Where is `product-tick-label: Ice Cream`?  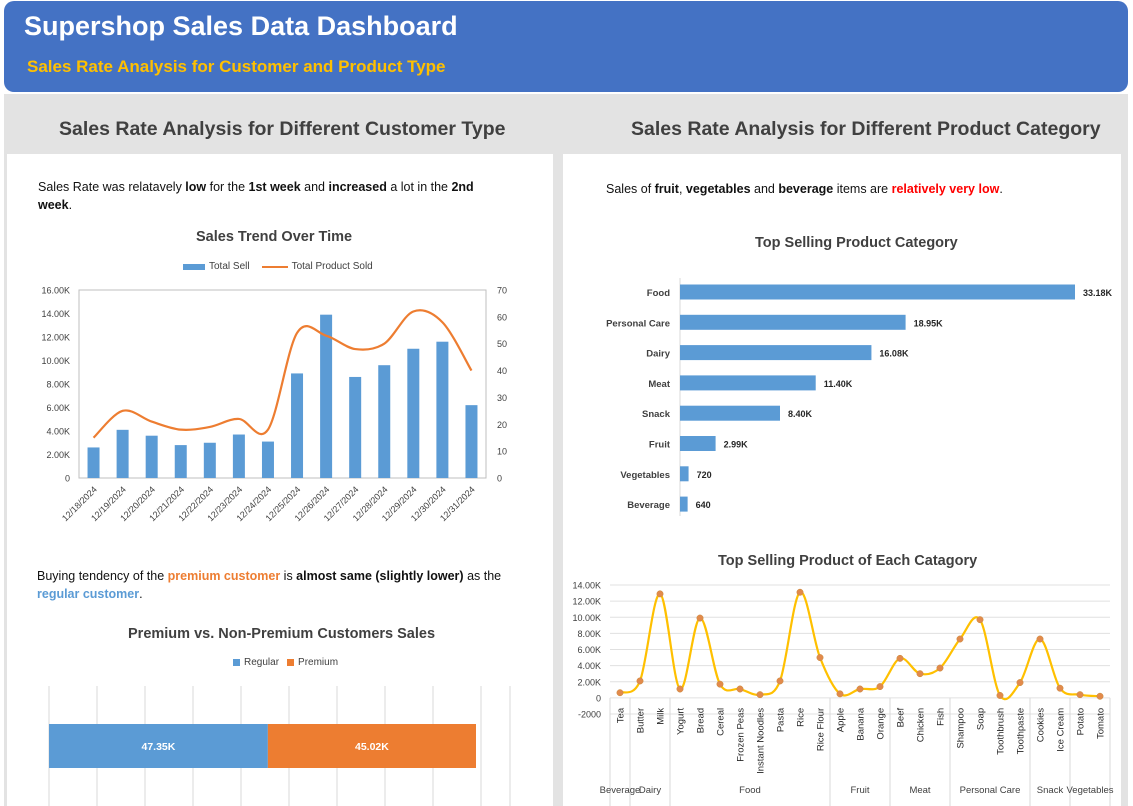 product-tick-label: Ice Cream is located at coordinates (1061, 730).